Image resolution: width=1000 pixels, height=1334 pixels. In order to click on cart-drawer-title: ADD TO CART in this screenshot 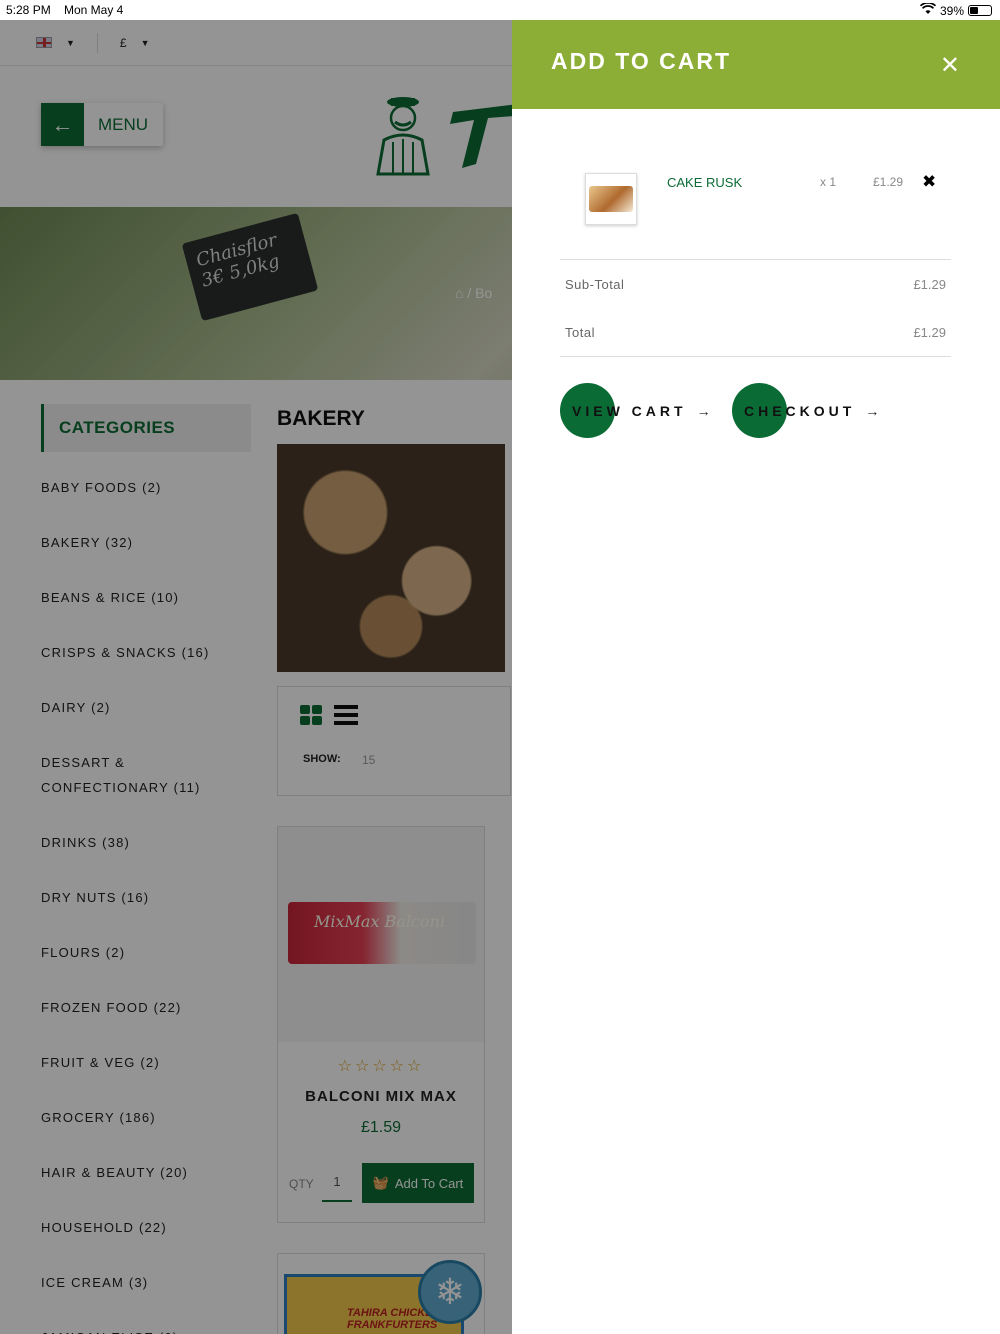, I will do `click(641, 61)`.